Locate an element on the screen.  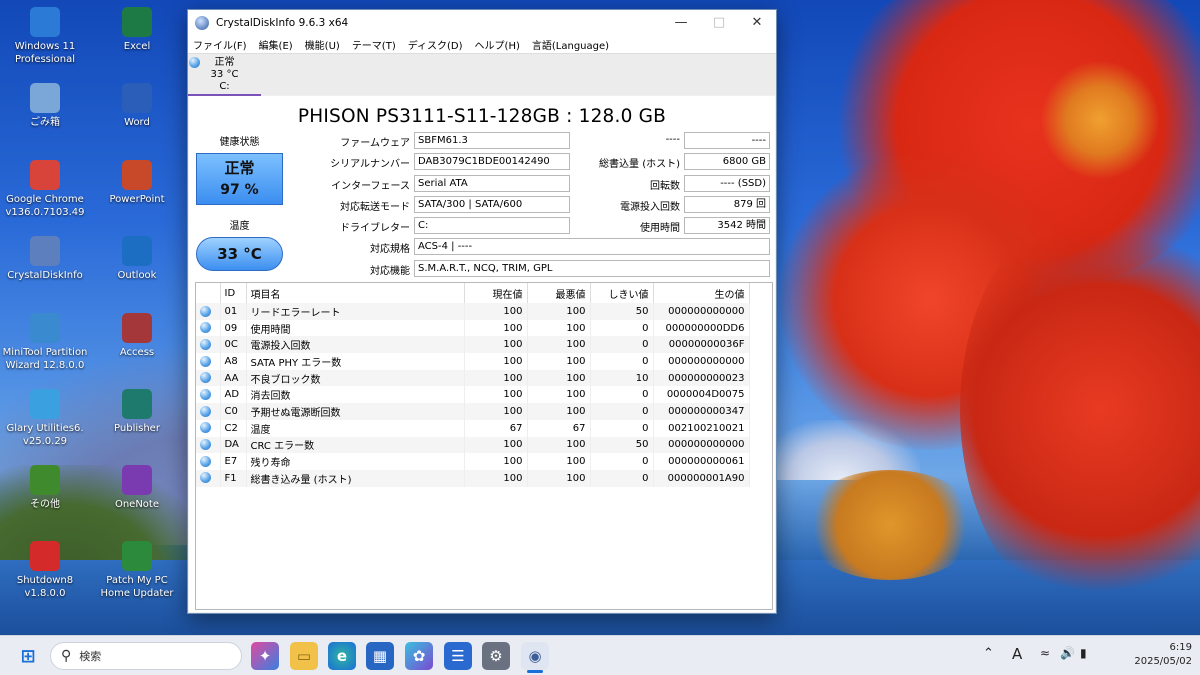
minimize-button: — is located at coordinates (681, 22).